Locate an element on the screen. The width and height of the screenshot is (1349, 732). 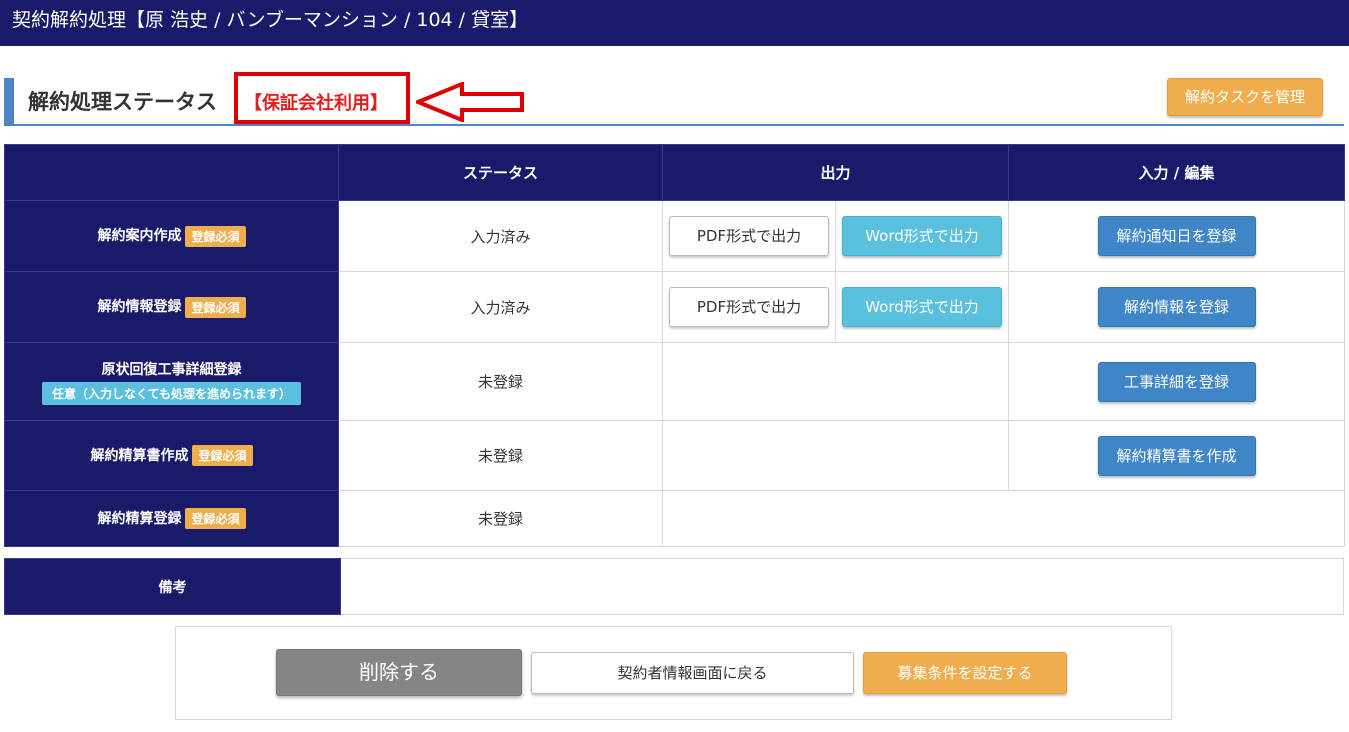
row-name: 解約精算書作成 is located at coordinates (139, 455).